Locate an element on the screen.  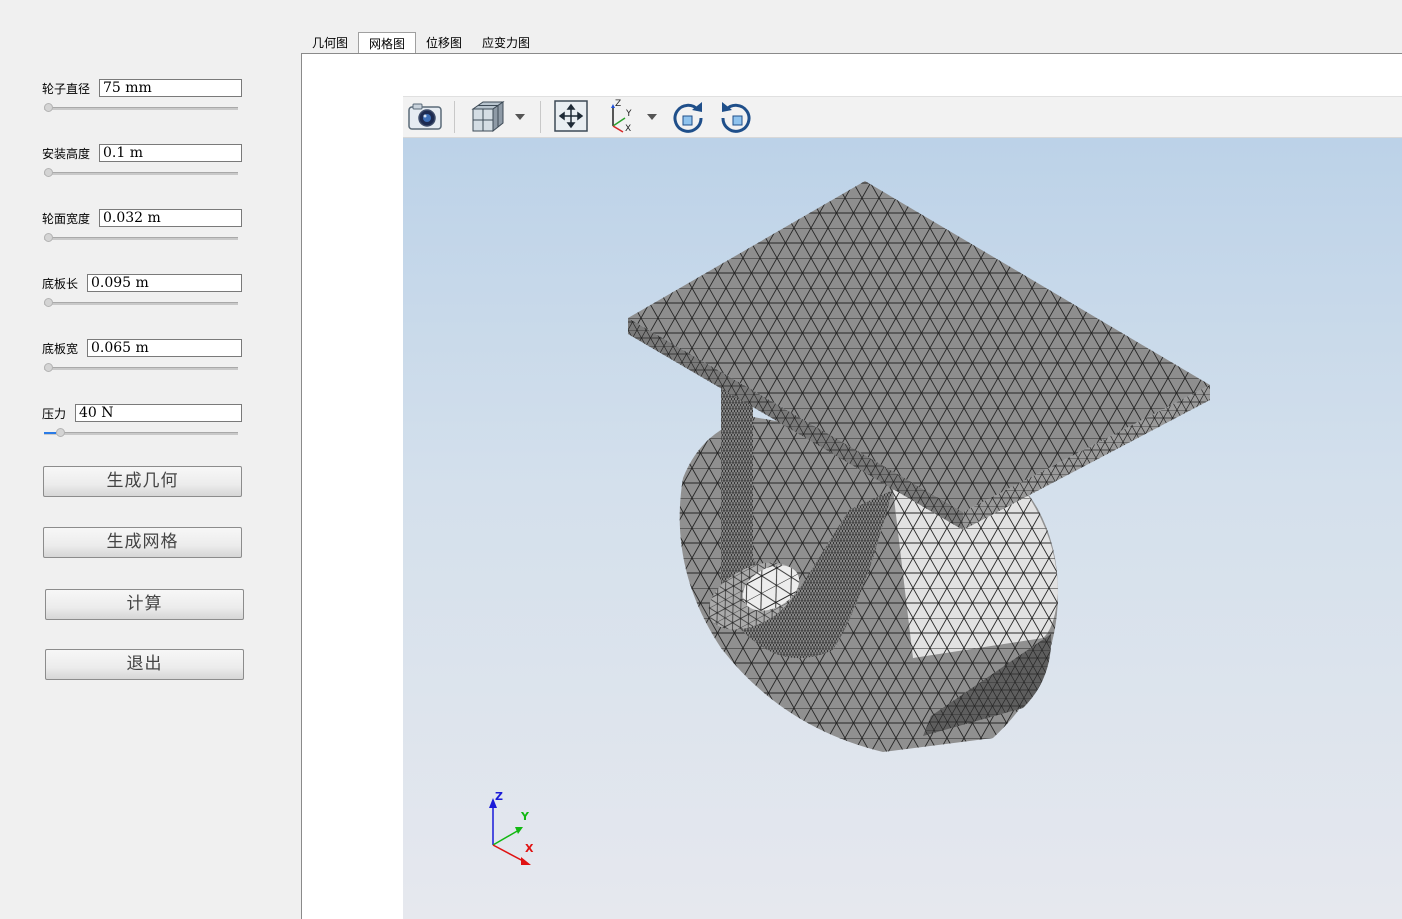
tread-width-slider is located at coordinates (141, 238).